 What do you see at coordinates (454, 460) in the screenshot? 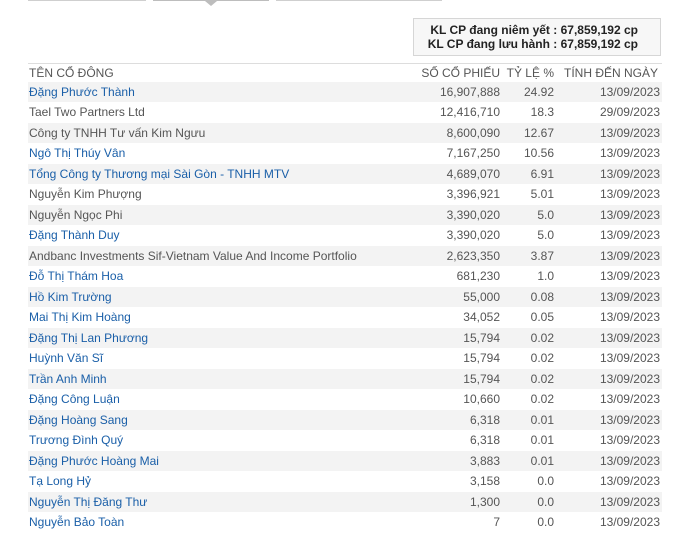
I see `shares-cell: 3,883` at bounding box center [454, 460].